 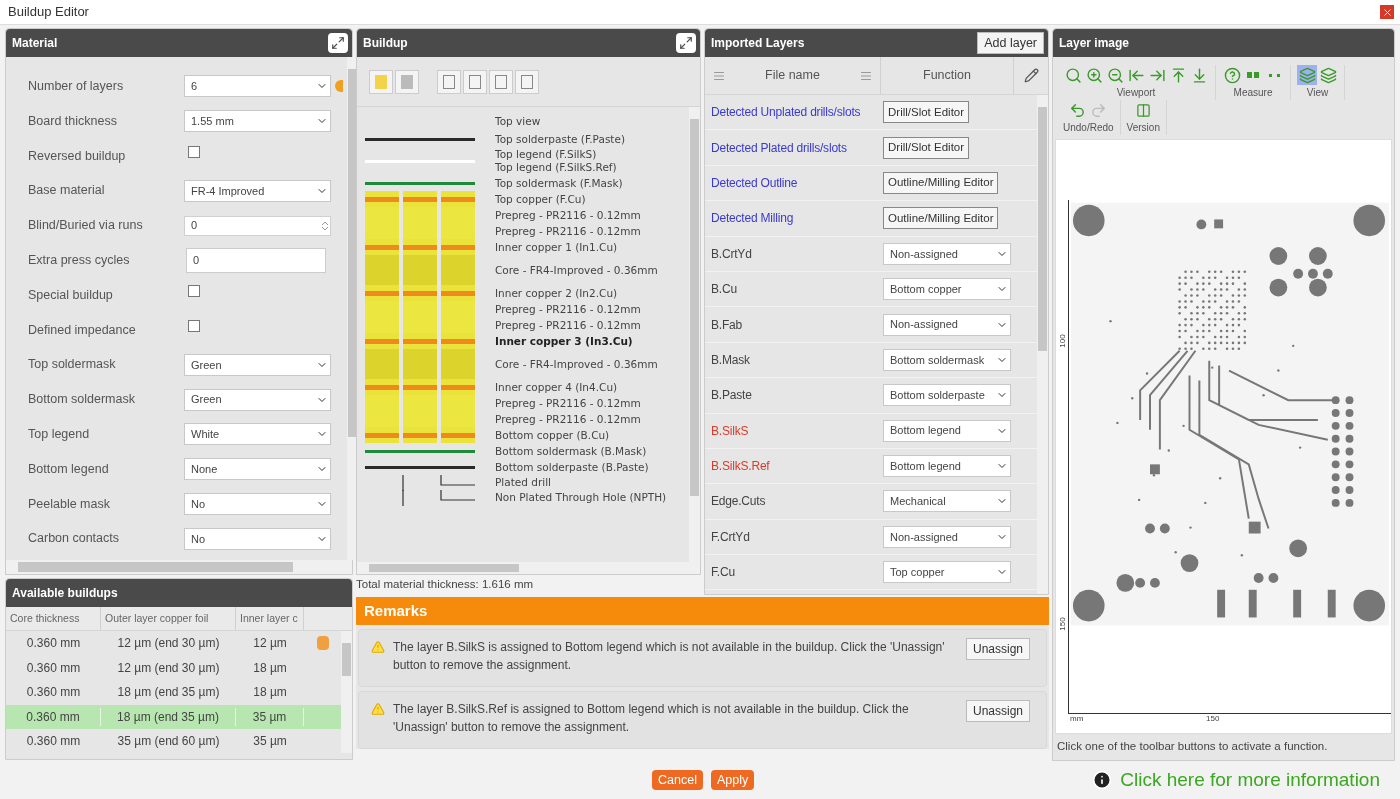 I want to click on remark-text: The layer B.SilkS is assigned to Bottom legend which is not available in the buildup. Click the 'Unassign' button to remove the assignment., so click(x=669, y=656).